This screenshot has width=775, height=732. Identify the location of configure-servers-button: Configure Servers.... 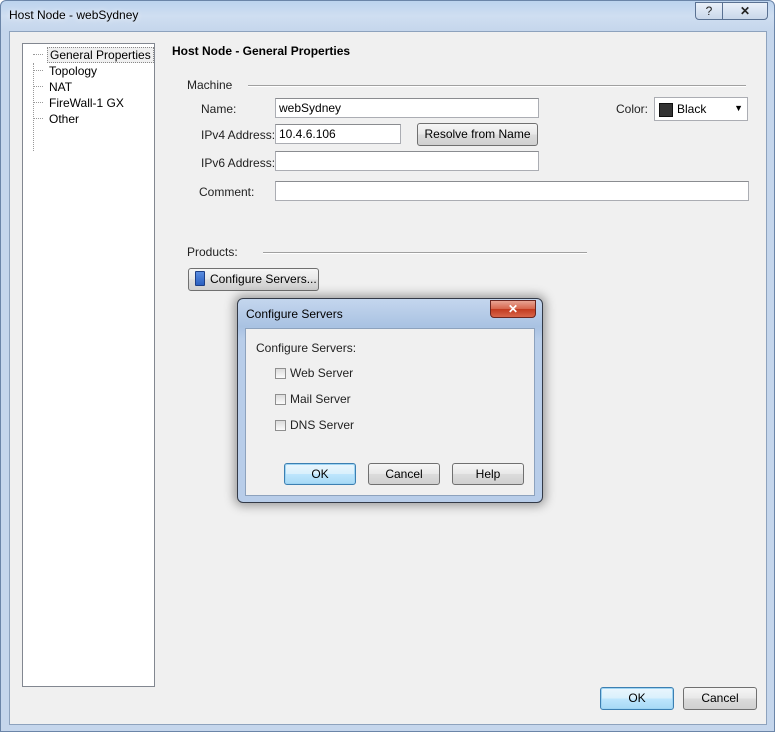
(253, 279).